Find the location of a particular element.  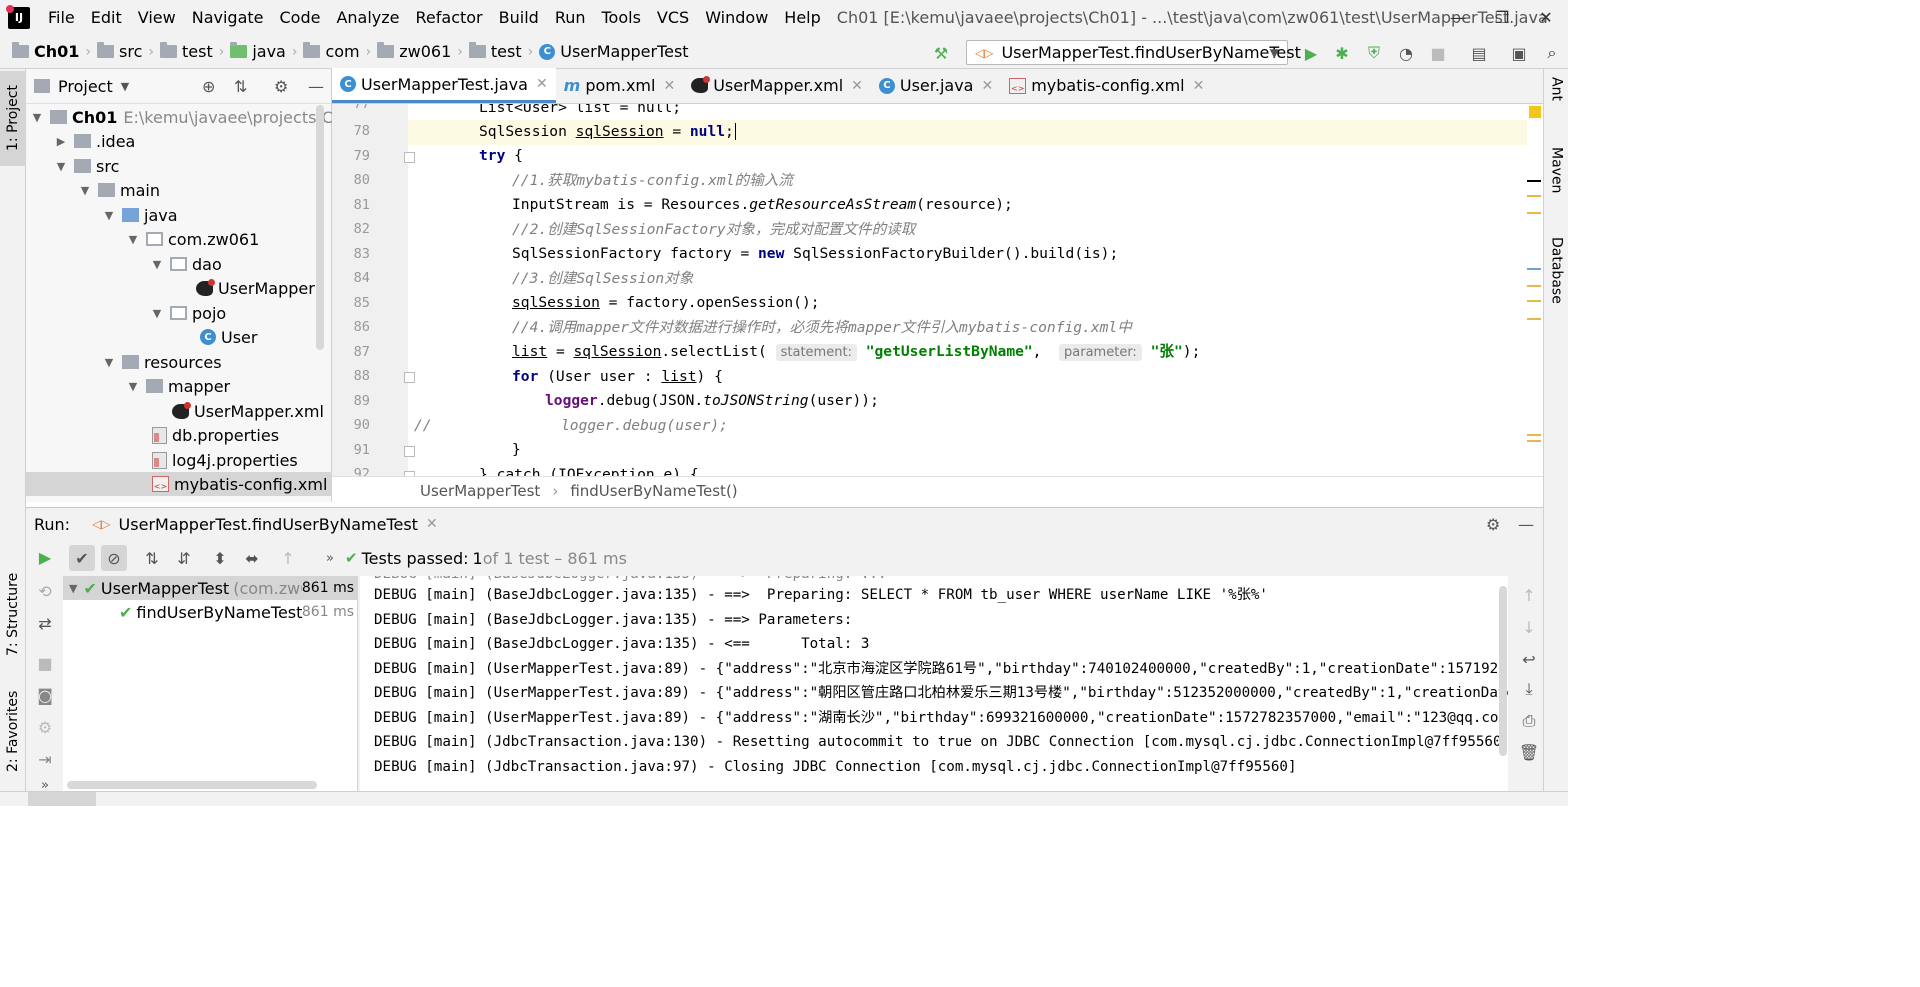

menu-file: File is located at coordinates (61, 17).